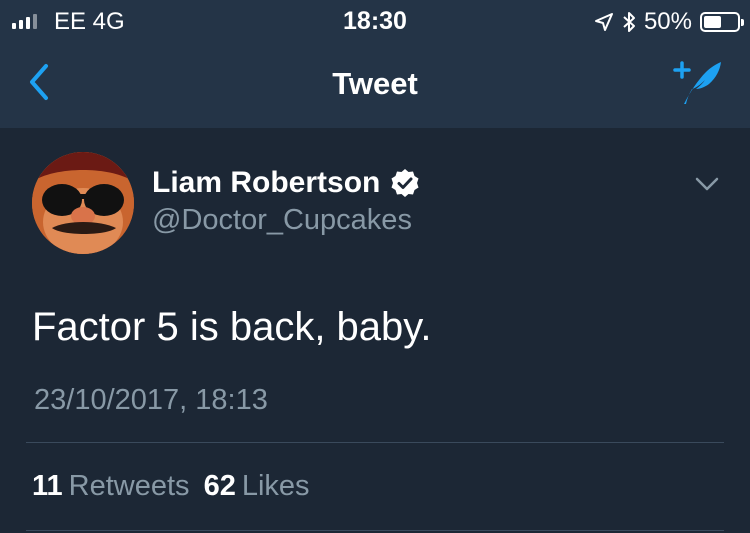 This screenshot has width=750, height=533. I want to click on avatar-image, so click(83, 203).